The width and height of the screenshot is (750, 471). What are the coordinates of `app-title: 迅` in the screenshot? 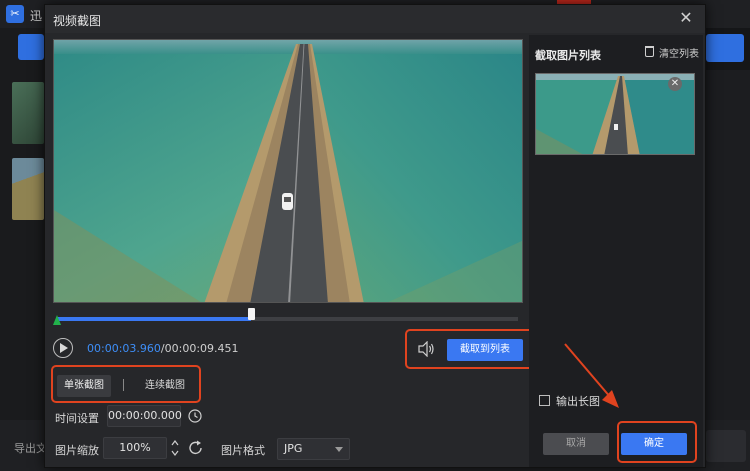 It's located at (36, 16).